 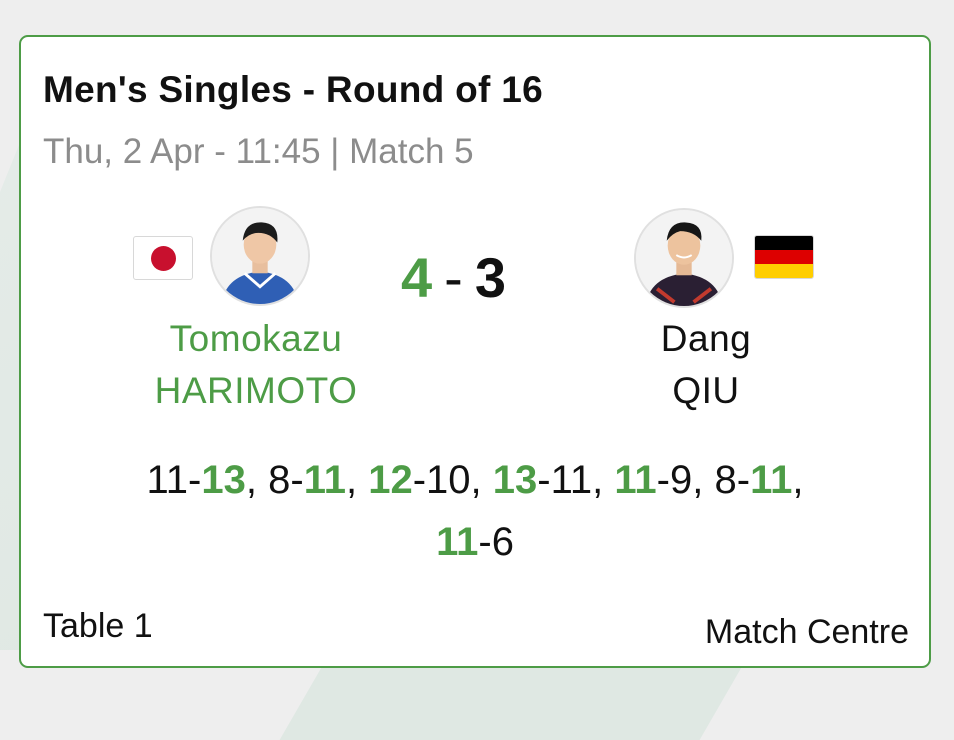 What do you see at coordinates (490, 277) in the screenshot?
I see `score-right: 3` at bounding box center [490, 277].